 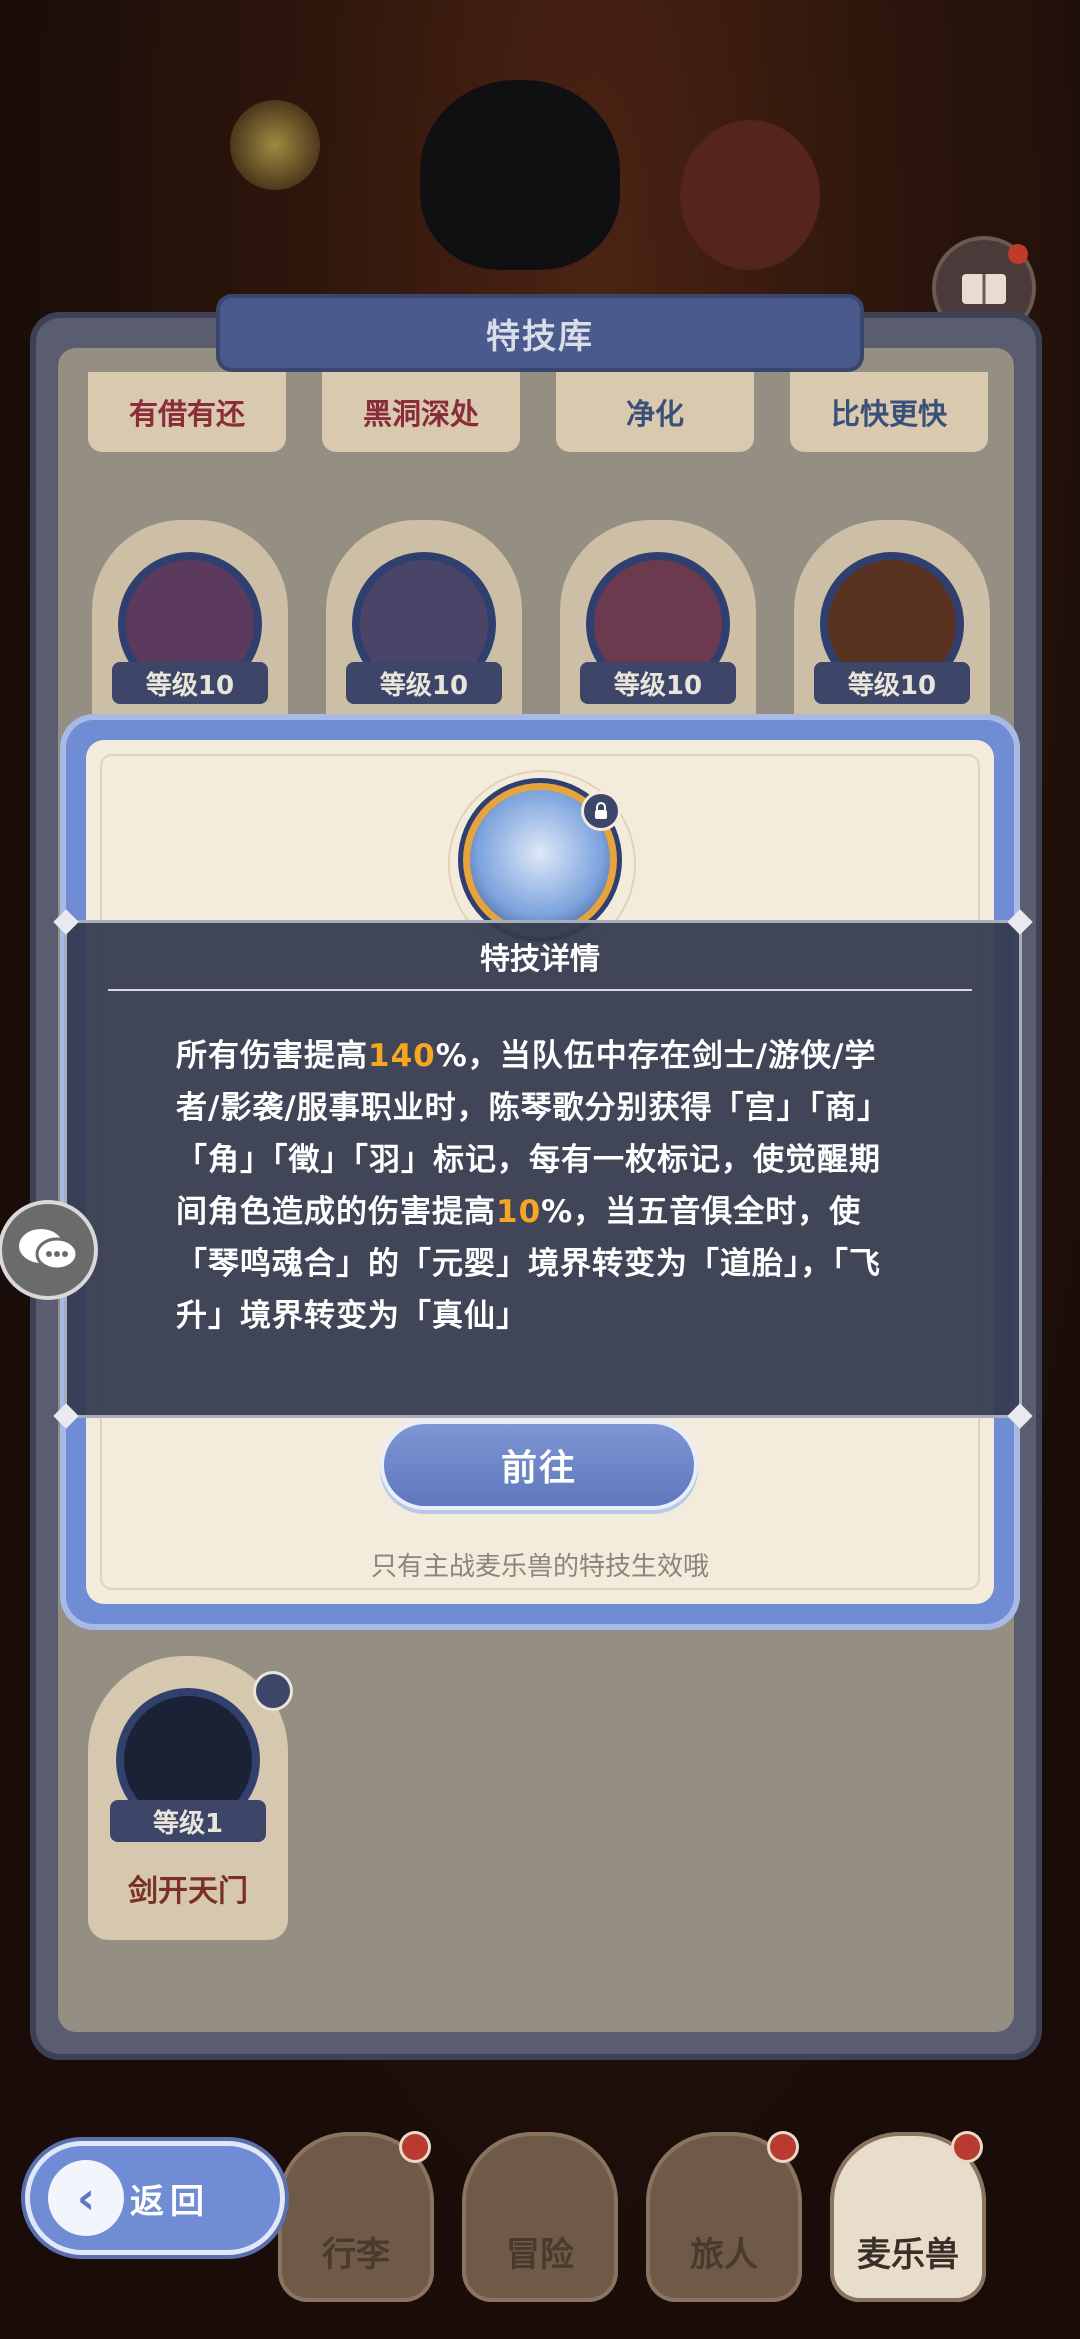 What do you see at coordinates (188, 1821) in the screenshot?
I see `level-badge: 等级1` at bounding box center [188, 1821].